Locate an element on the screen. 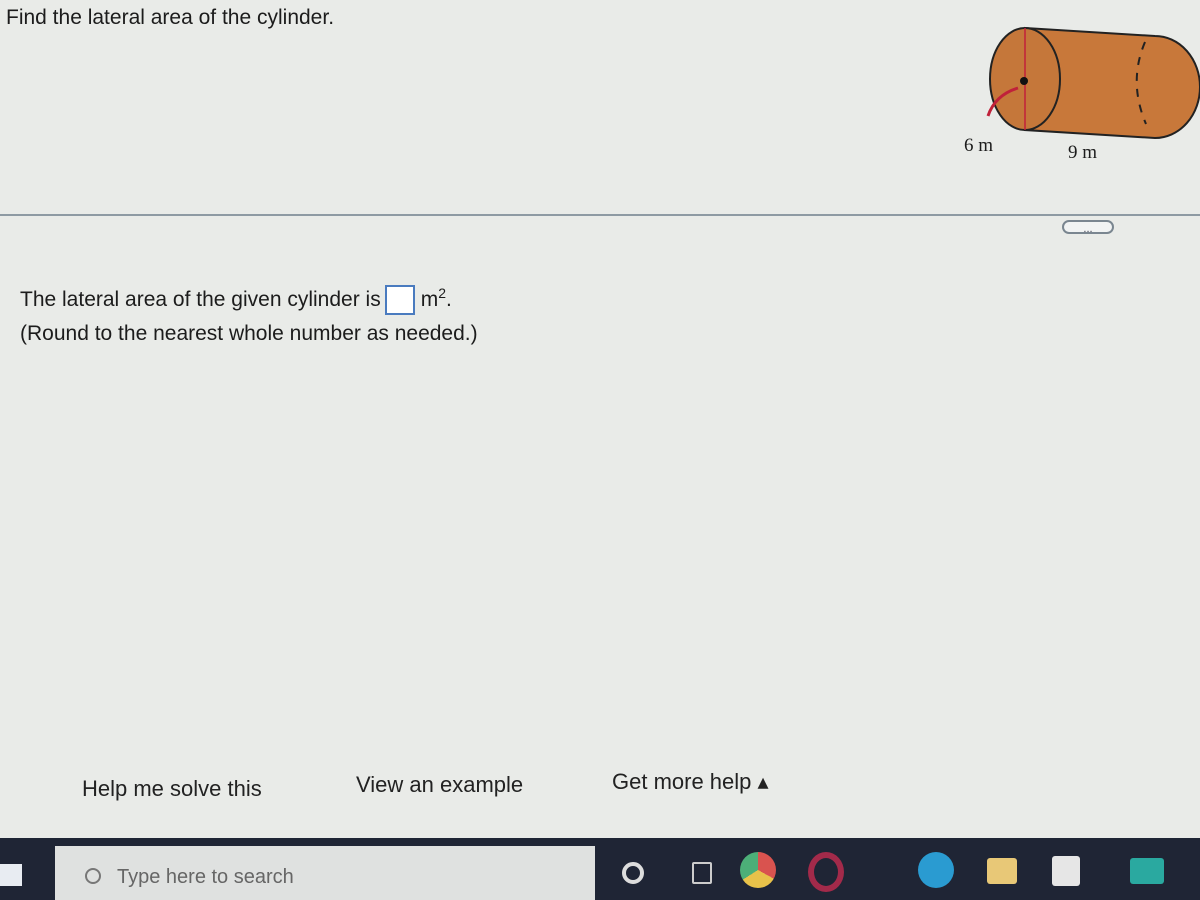  answer-input is located at coordinates (399, 300).